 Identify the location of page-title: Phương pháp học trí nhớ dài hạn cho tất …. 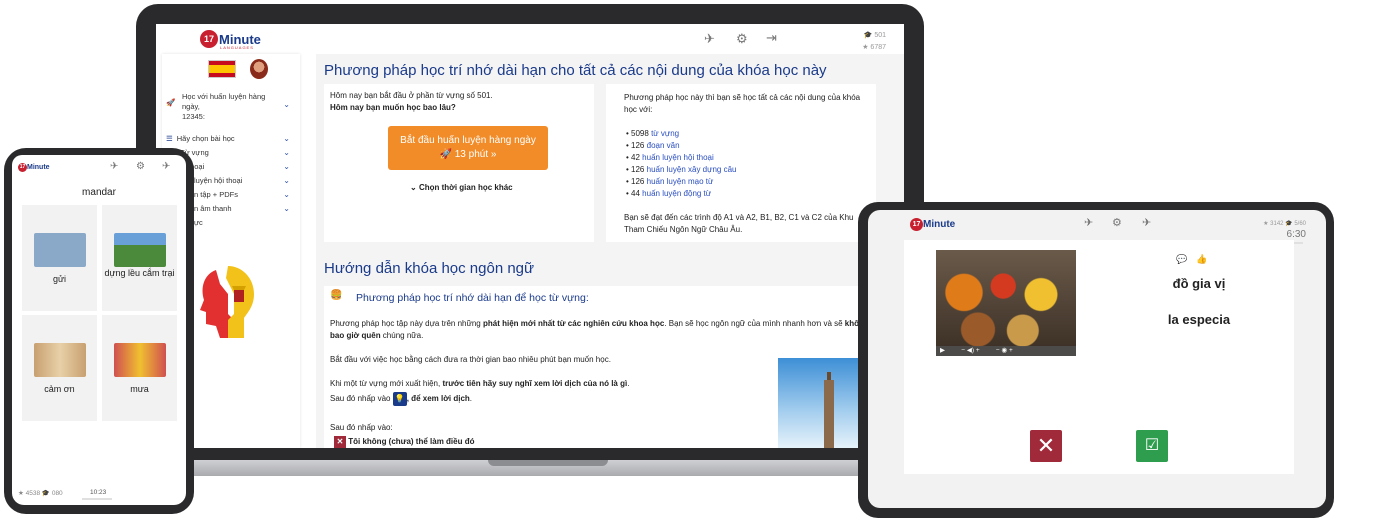
(575, 70).